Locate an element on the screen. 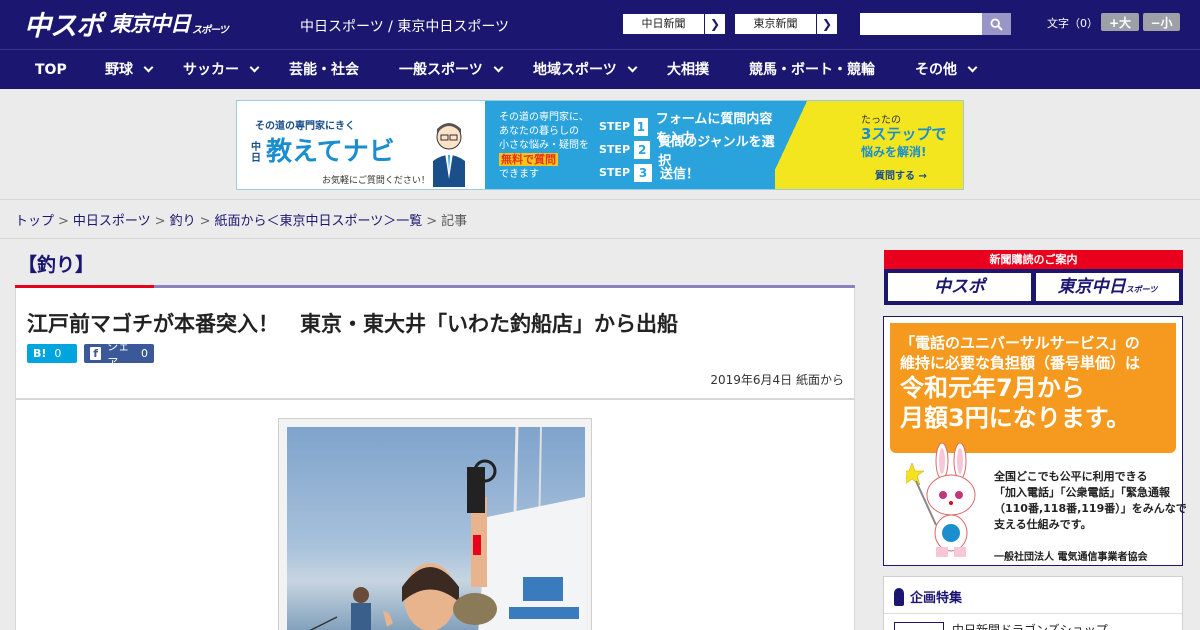 This screenshot has height=630, width=1200. font-decrease-button: −小 is located at coordinates (1161, 22).